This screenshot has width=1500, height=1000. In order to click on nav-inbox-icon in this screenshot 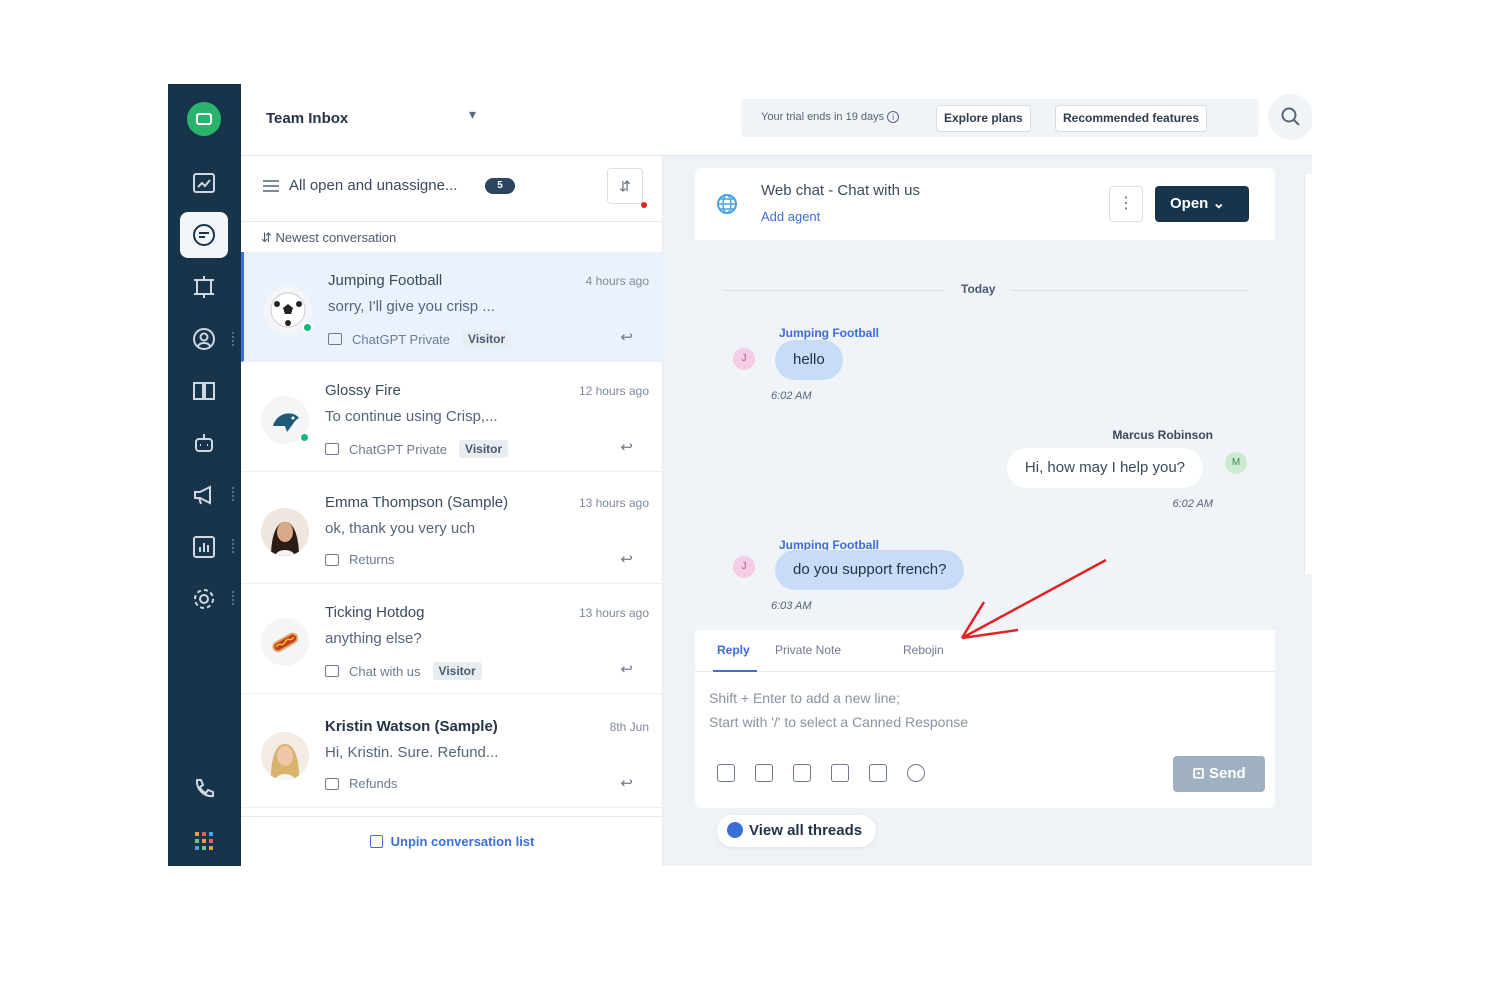, I will do `click(204, 235)`.